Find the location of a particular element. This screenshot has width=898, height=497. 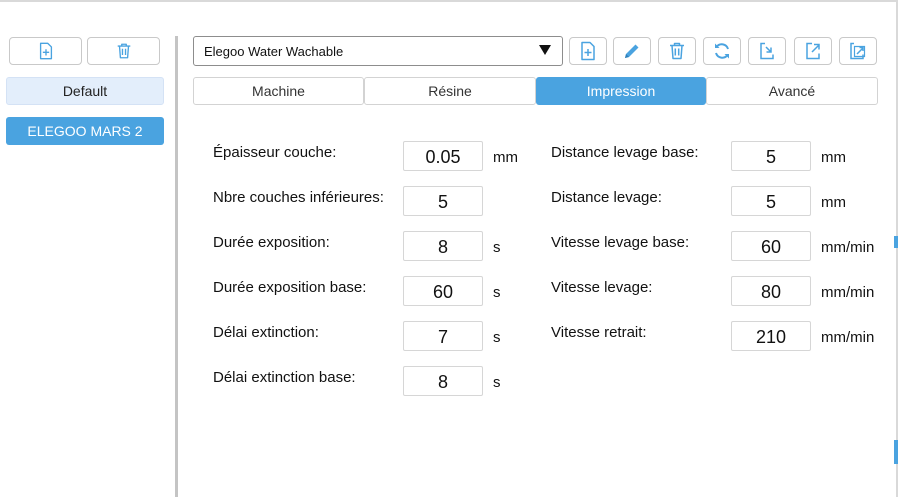

share-icon is located at coordinates (858, 51).